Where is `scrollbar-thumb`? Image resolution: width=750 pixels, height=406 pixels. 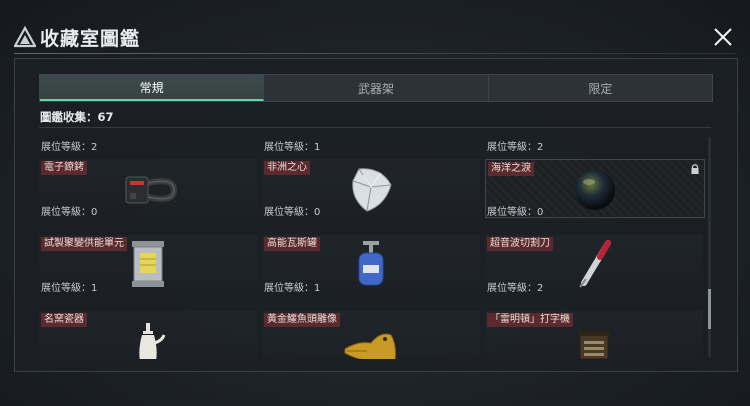 scrollbar-thumb is located at coordinates (709, 309).